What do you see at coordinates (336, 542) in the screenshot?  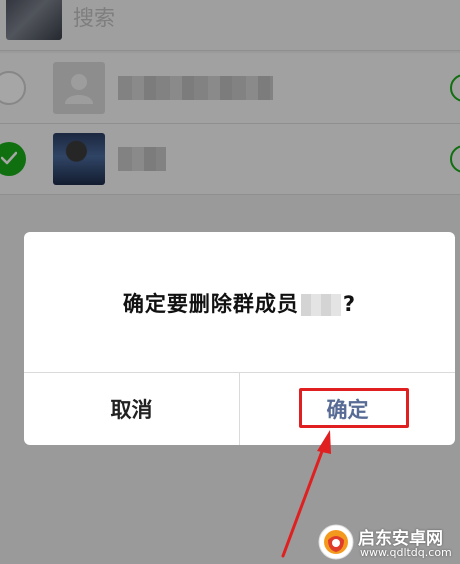 I see `watermark-logo-icon` at bounding box center [336, 542].